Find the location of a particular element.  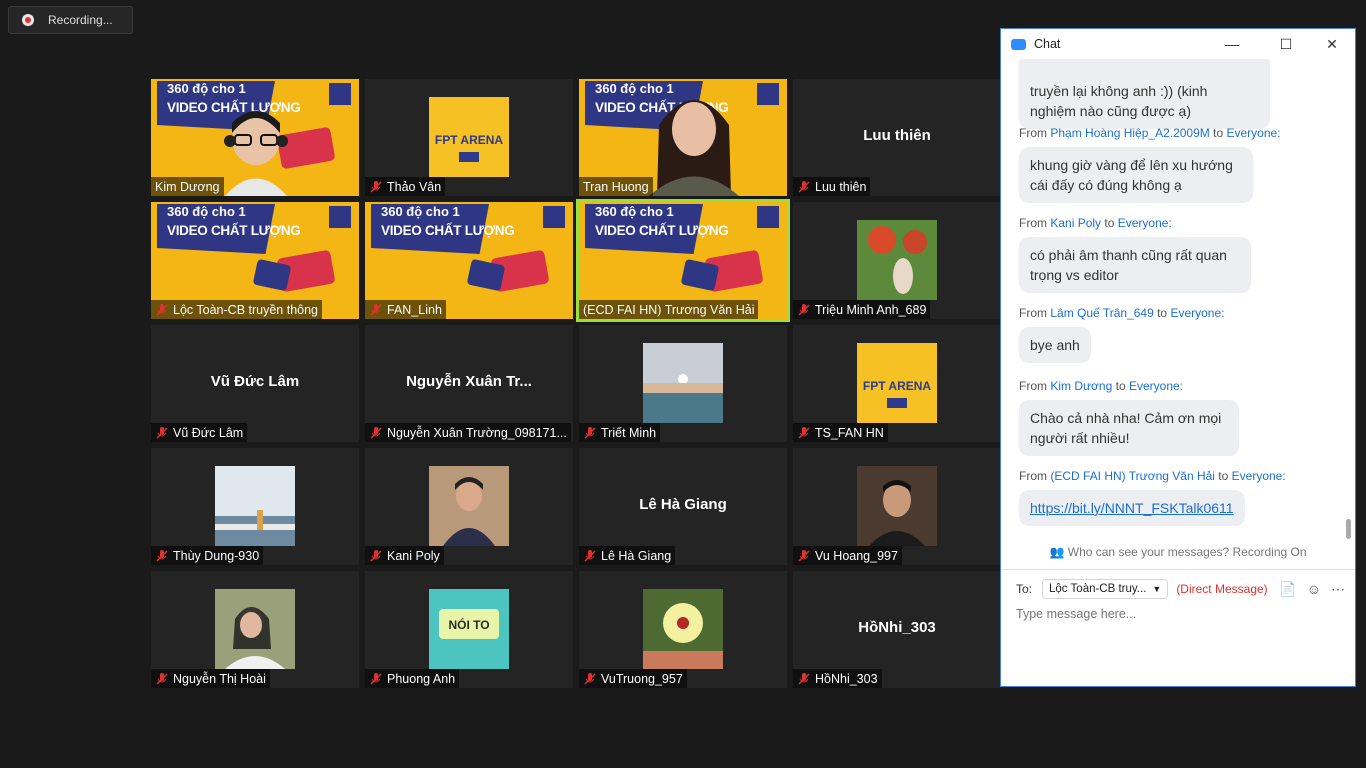

video-tile: Lê Hà Giang Lê Hà Giang is located at coordinates (683, 506).